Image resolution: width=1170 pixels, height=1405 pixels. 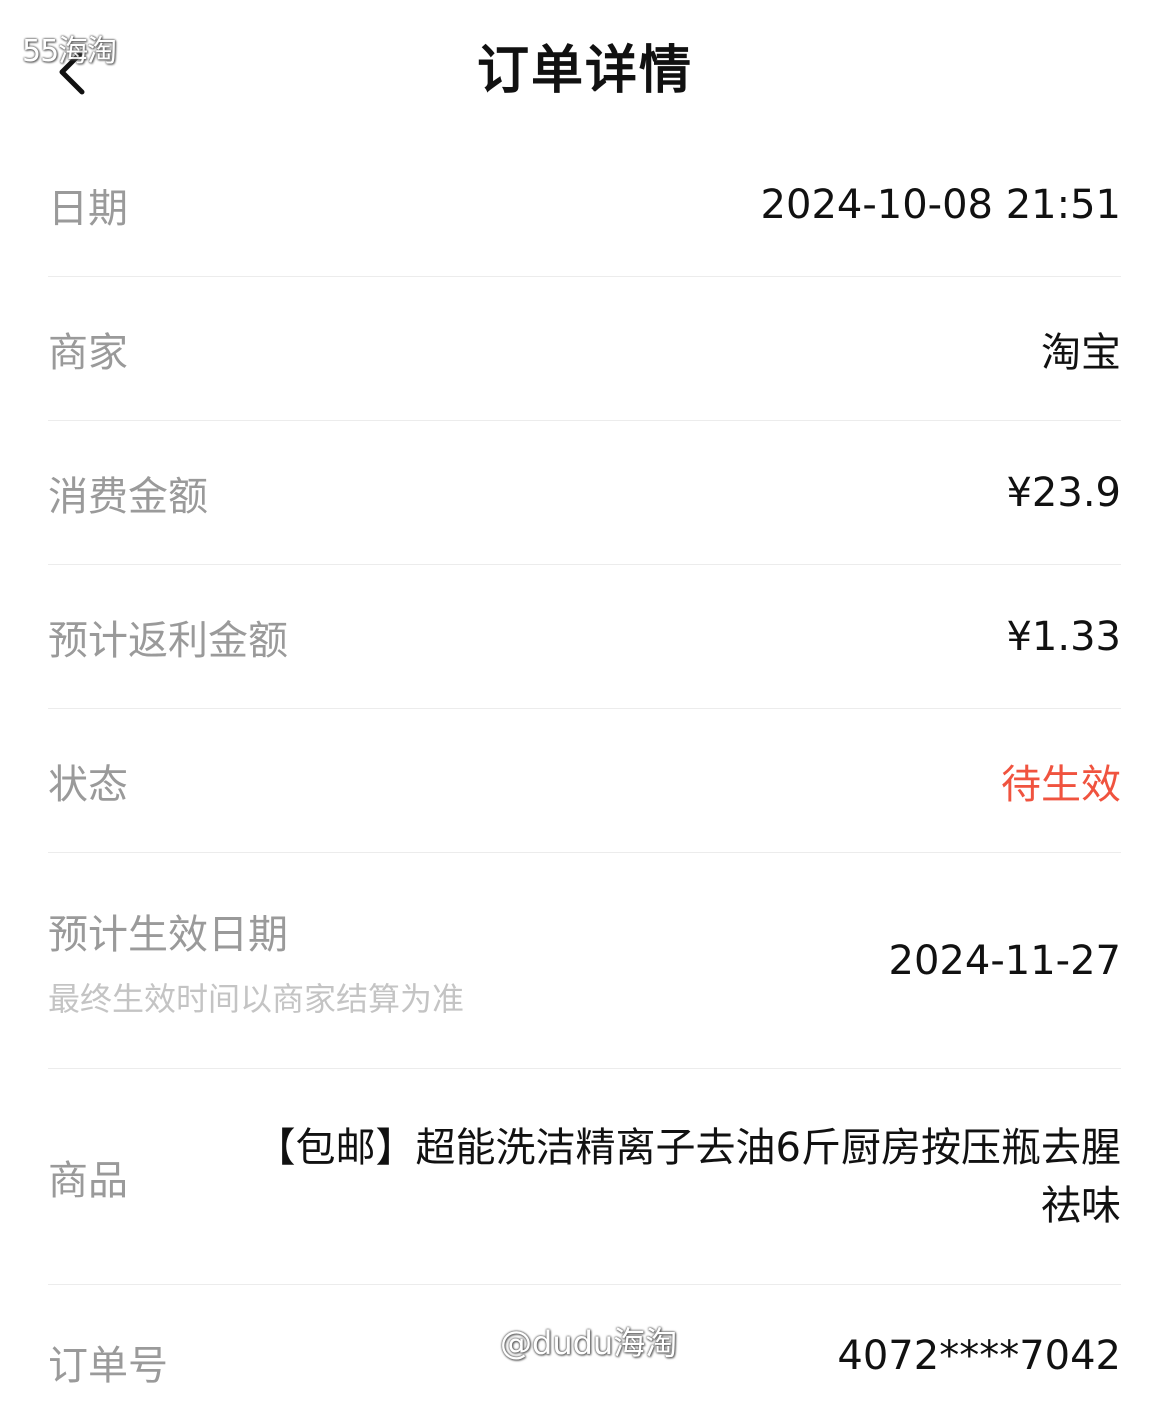 What do you see at coordinates (979, 1356) in the screenshot?
I see `order-number-value: 4072****7042` at bounding box center [979, 1356].